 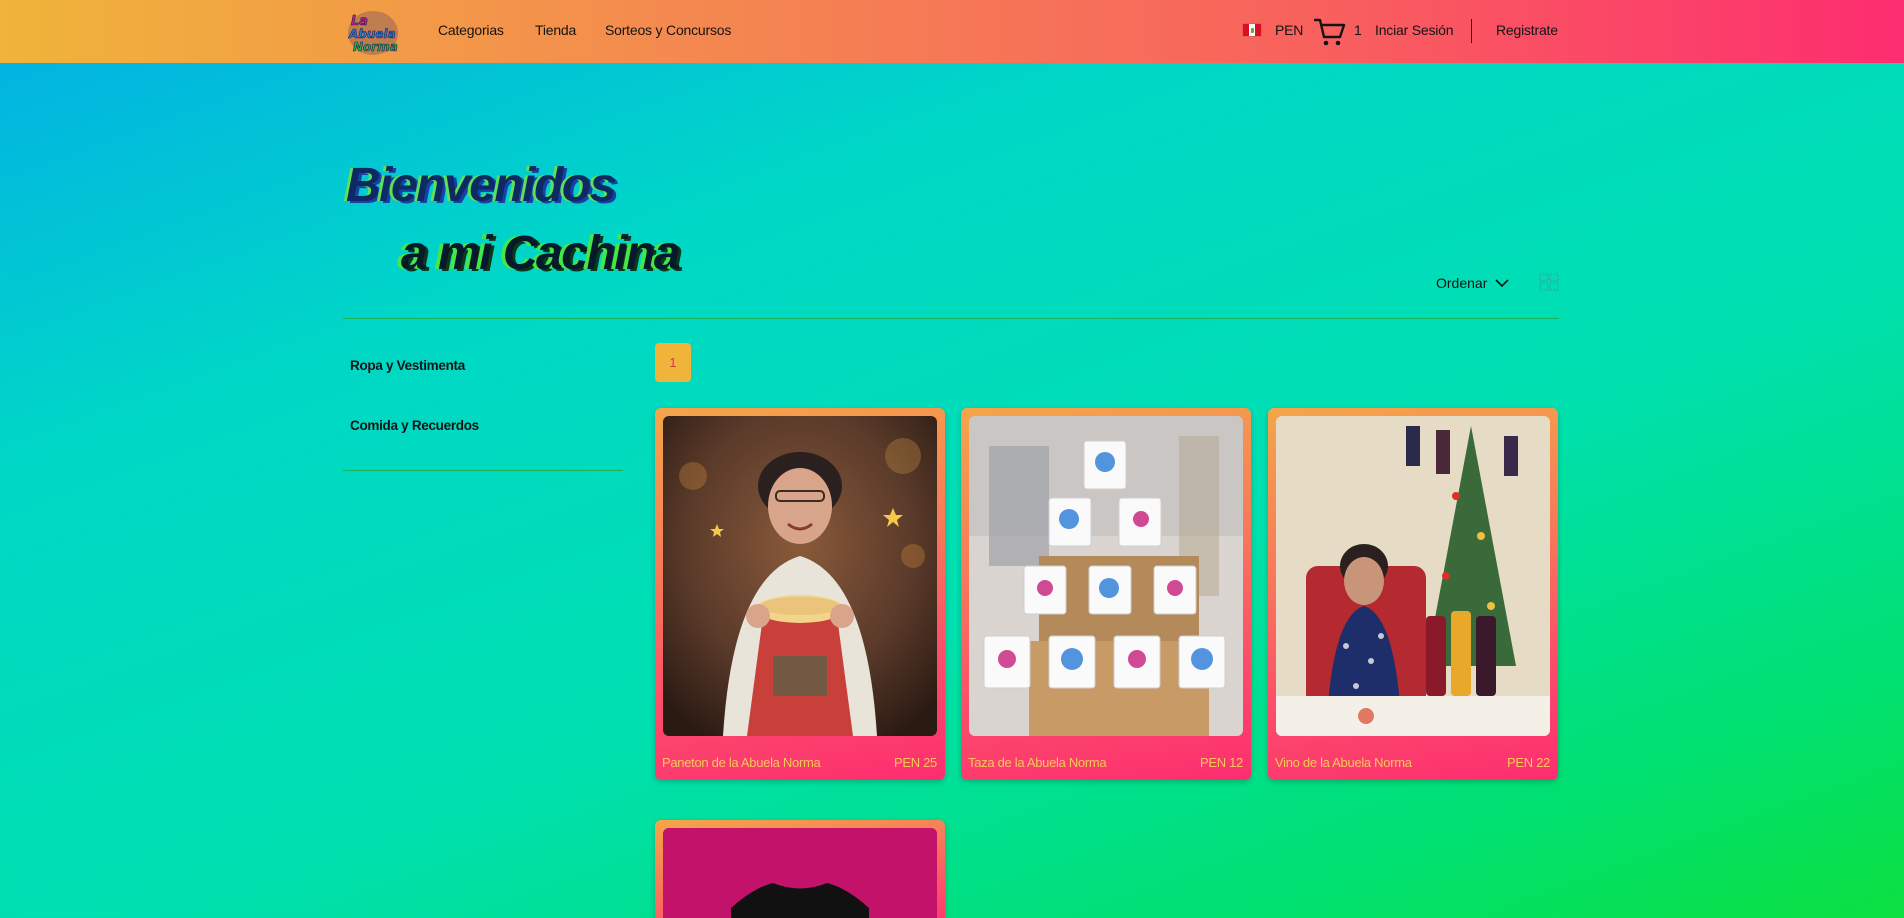 What do you see at coordinates (800, 873) in the screenshot?
I see `product-image-ropa` at bounding box center [800, 873].